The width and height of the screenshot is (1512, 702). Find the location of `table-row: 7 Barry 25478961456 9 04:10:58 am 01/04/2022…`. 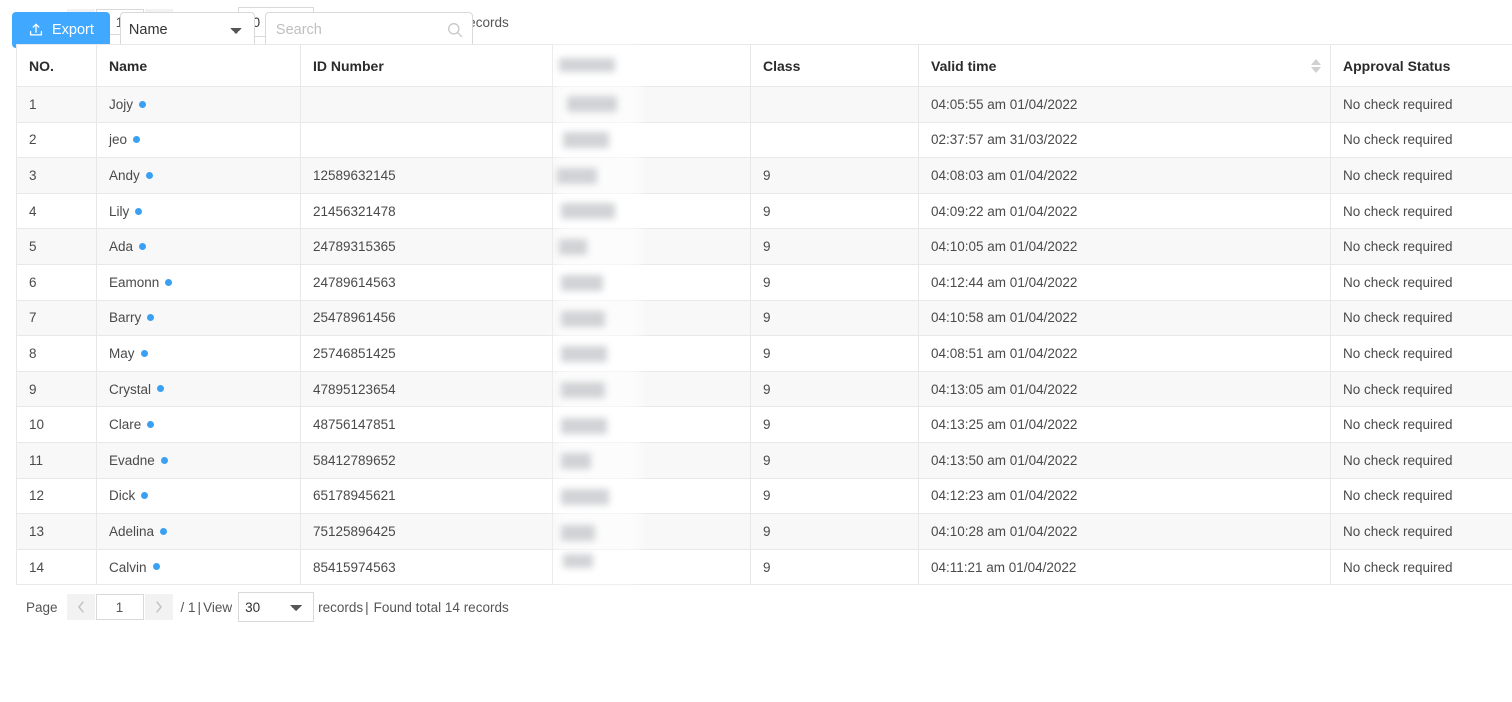

table-row: 7 Barry 25478961456 9 04:10:58 am 01/04/2022… is located at coordinates (764, 318).